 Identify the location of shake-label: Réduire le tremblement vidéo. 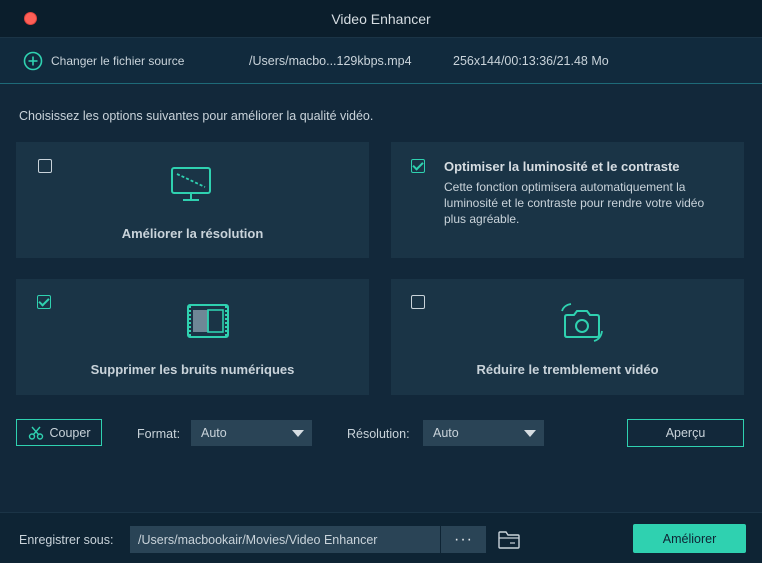
(567, 369).